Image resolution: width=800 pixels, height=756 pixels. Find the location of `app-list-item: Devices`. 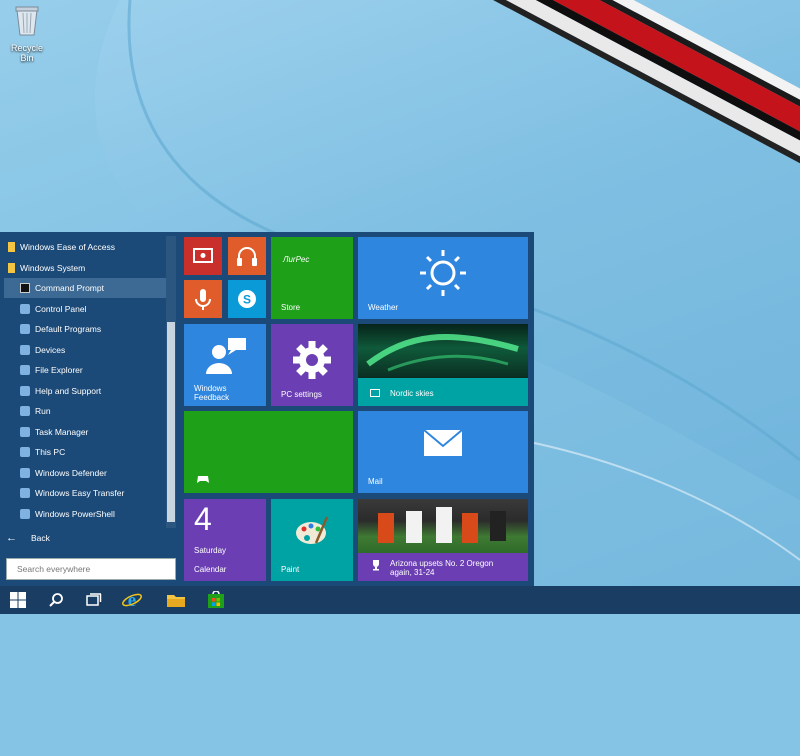

app-list-item: Devices is located at coordinates (85, 350).